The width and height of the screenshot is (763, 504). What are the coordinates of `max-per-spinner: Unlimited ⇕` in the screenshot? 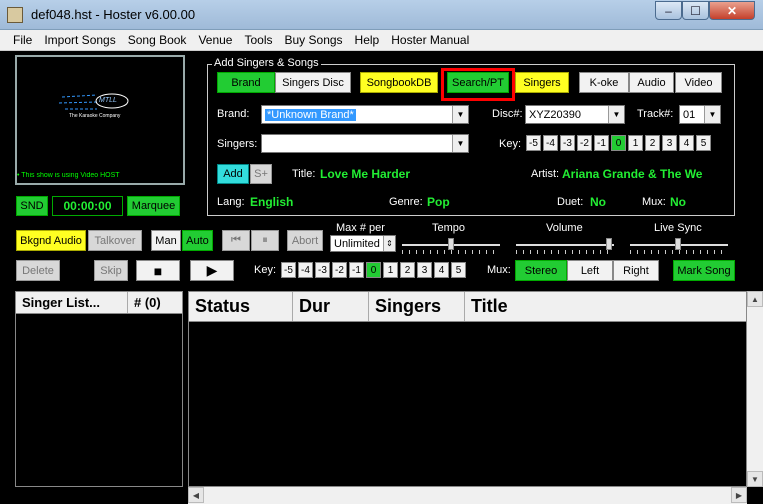 It's located at (363, 243).